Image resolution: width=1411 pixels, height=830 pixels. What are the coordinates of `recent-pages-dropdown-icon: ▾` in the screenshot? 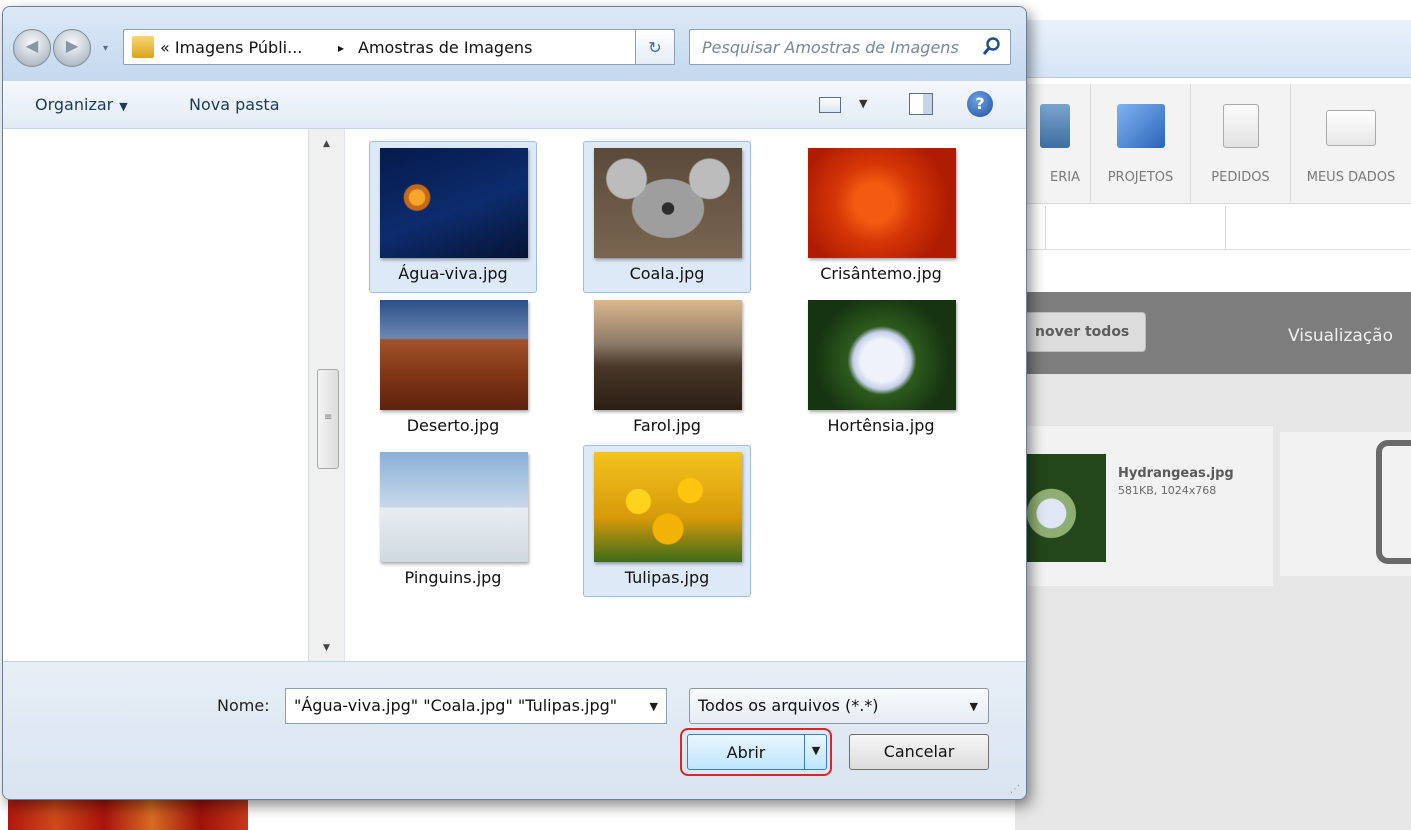 It's located at (105, 48).